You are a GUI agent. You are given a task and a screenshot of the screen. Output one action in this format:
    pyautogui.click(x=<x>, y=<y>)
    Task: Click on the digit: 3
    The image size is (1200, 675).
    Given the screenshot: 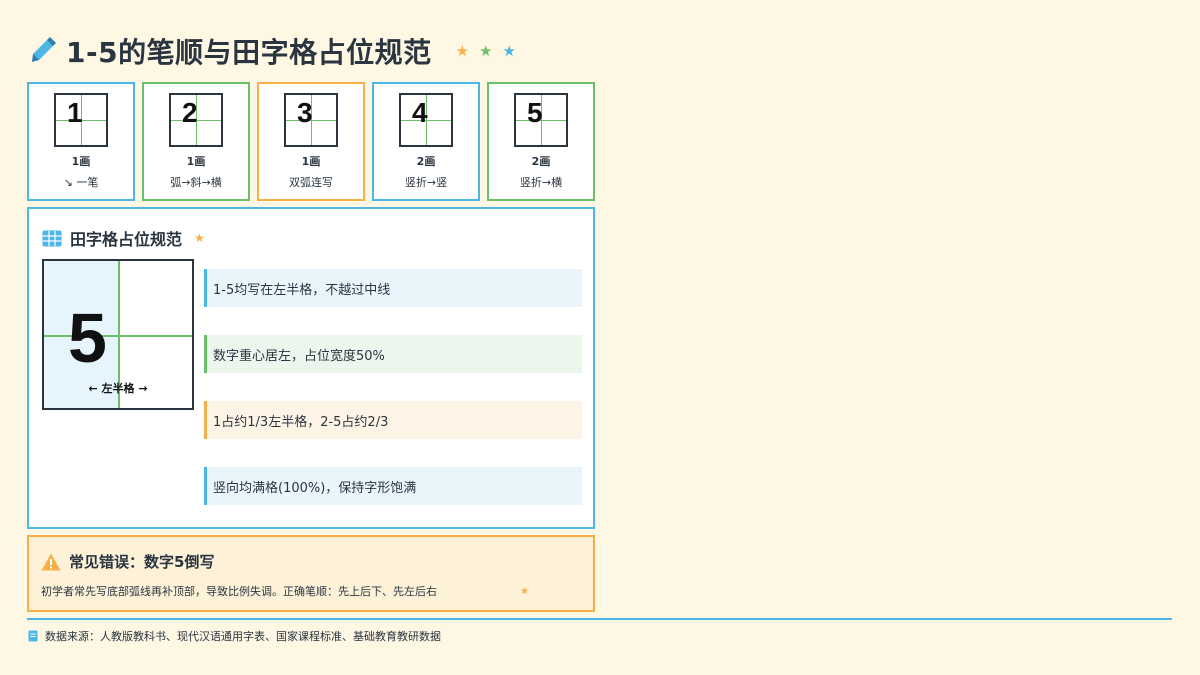 What is the action you would take?
    pyautogui.click(x=305, y=112)
    